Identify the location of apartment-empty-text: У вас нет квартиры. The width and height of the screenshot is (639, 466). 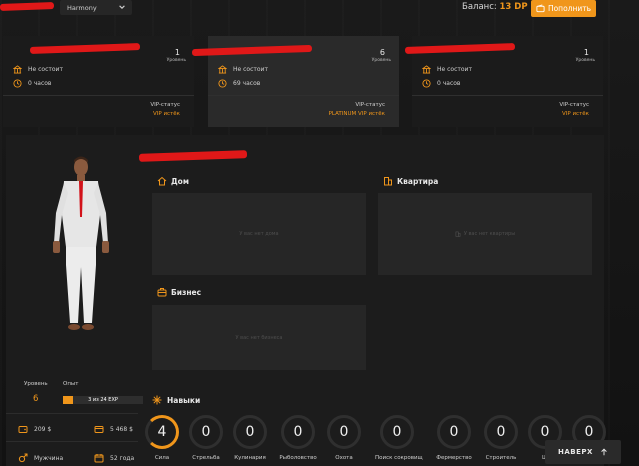
(489, 234).